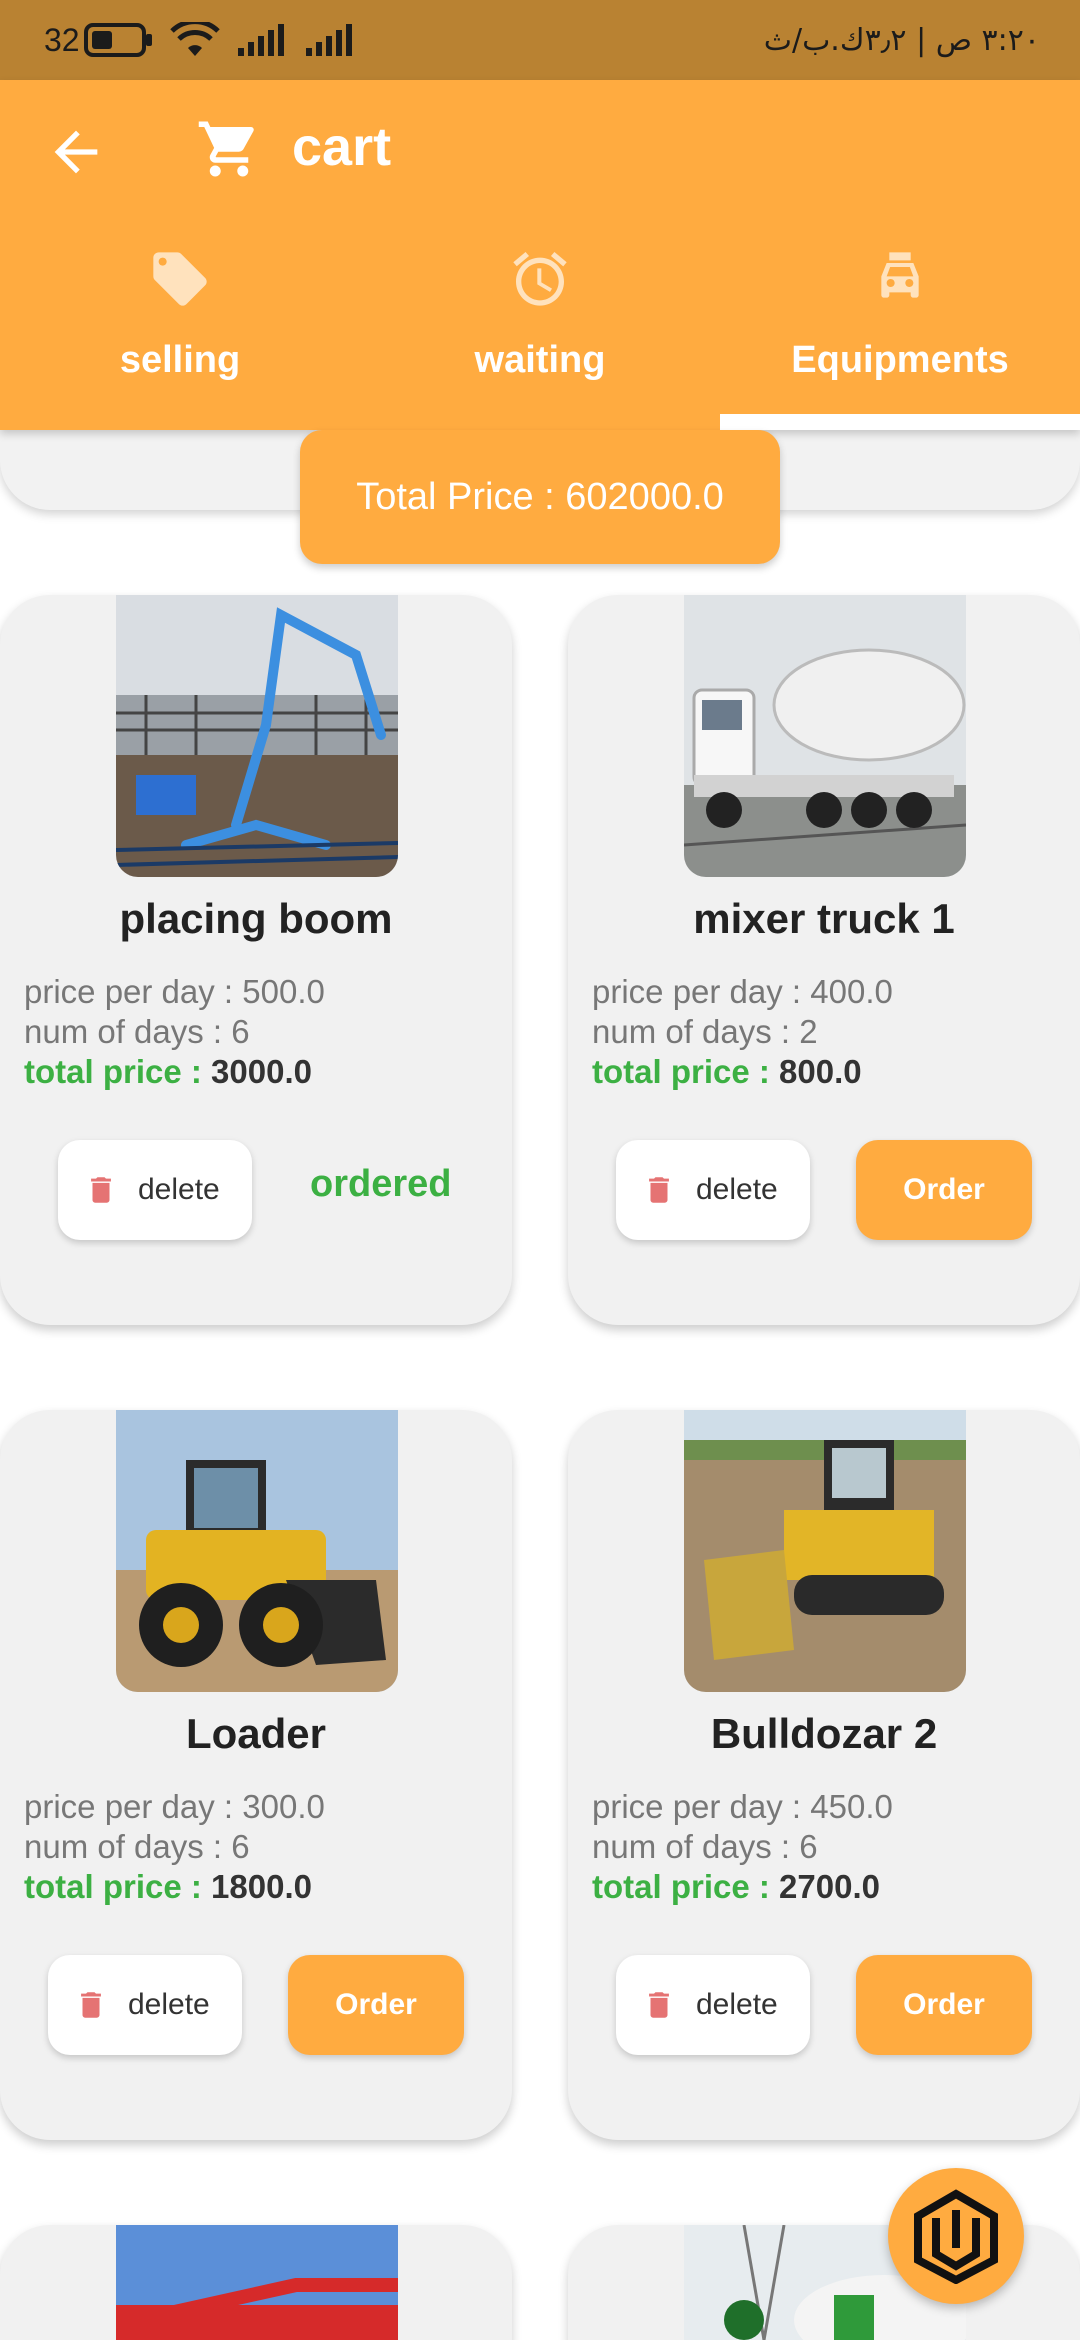  Describe the element at coordinates (226, 149) in the screenshot. I see `cart-icon` at that location.